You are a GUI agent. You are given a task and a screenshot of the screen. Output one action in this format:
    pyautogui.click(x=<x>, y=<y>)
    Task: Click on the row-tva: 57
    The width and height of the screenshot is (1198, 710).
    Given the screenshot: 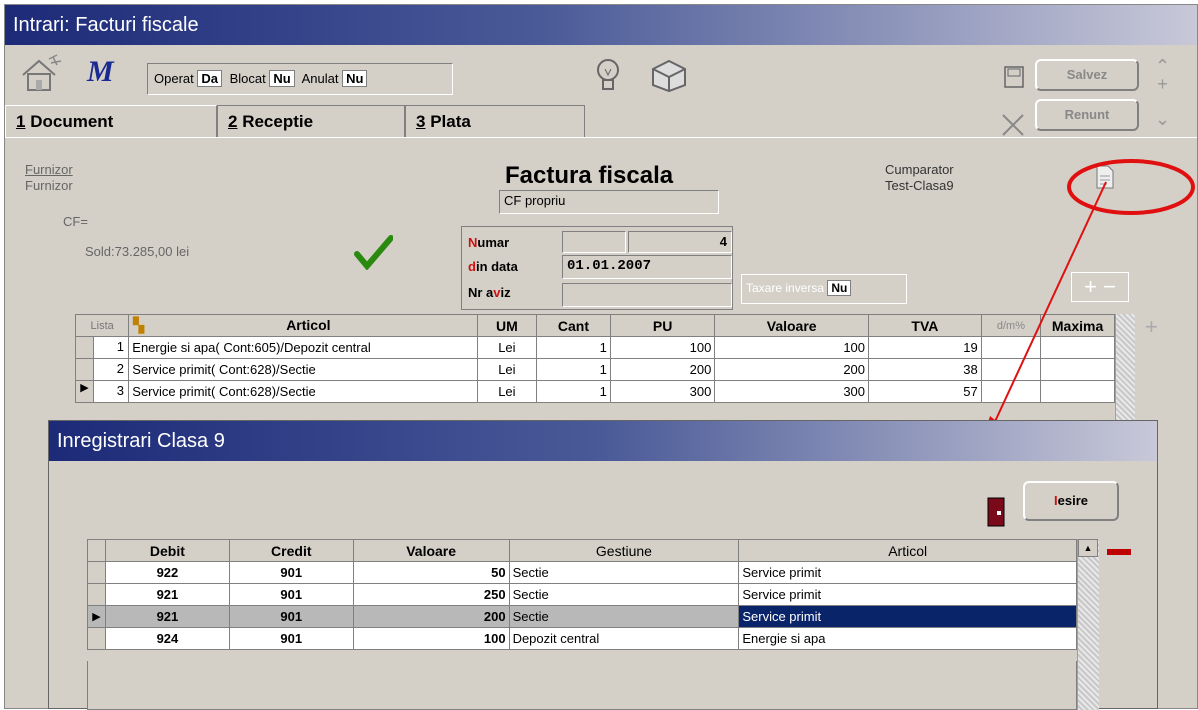 What is the action you would take?
    pyautogui.click(x=925, y=391)
    